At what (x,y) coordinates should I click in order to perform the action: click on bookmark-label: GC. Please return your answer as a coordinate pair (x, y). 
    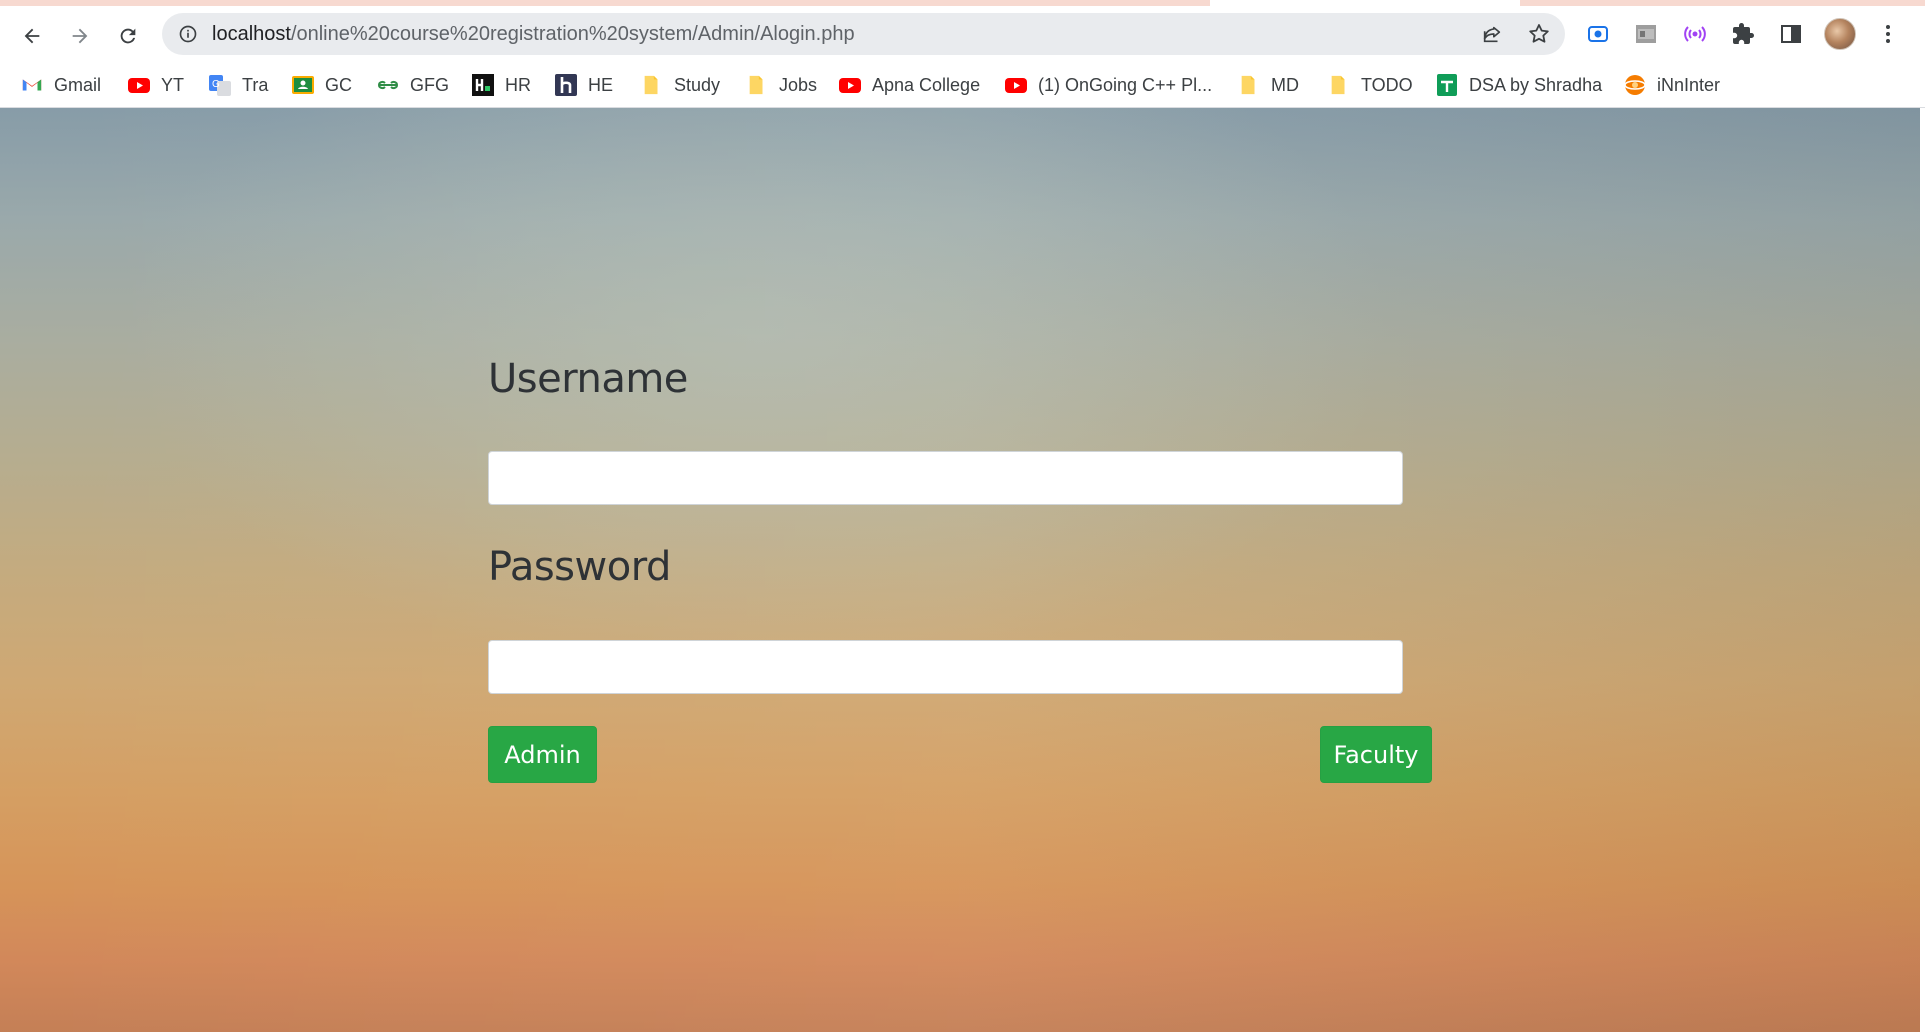
    Looking at the image, I should click on (338, 84).